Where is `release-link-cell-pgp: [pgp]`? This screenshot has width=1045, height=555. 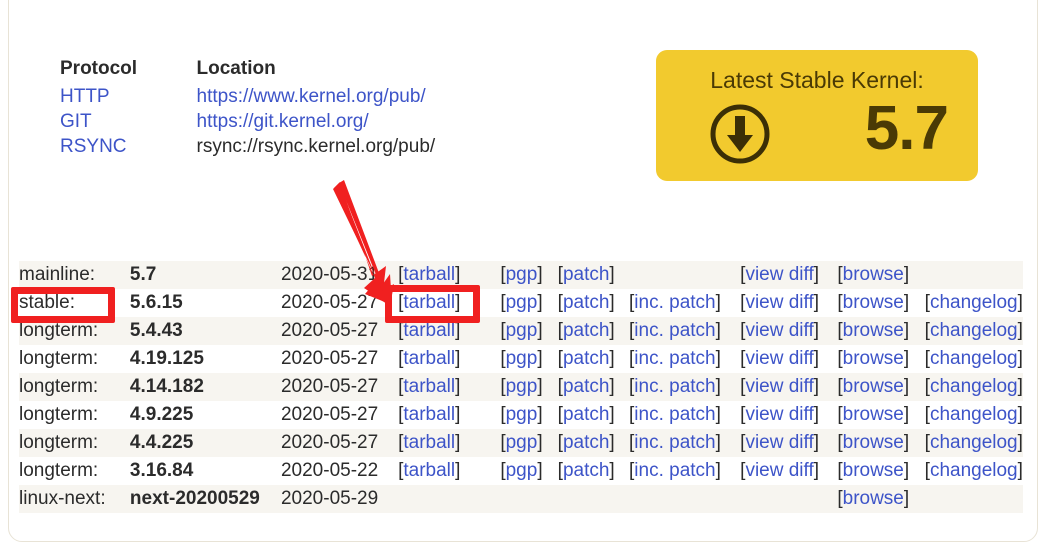 release-link-cell-pgp: [pgp] is located at coordinates (528, 303).